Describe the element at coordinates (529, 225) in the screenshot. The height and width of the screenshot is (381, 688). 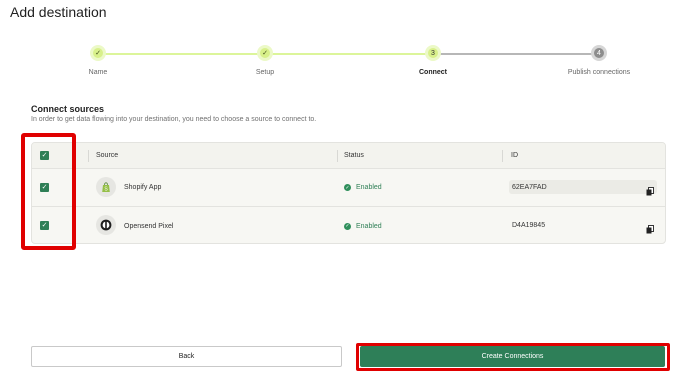
I see `source-id-value: D4A19845` at that location.